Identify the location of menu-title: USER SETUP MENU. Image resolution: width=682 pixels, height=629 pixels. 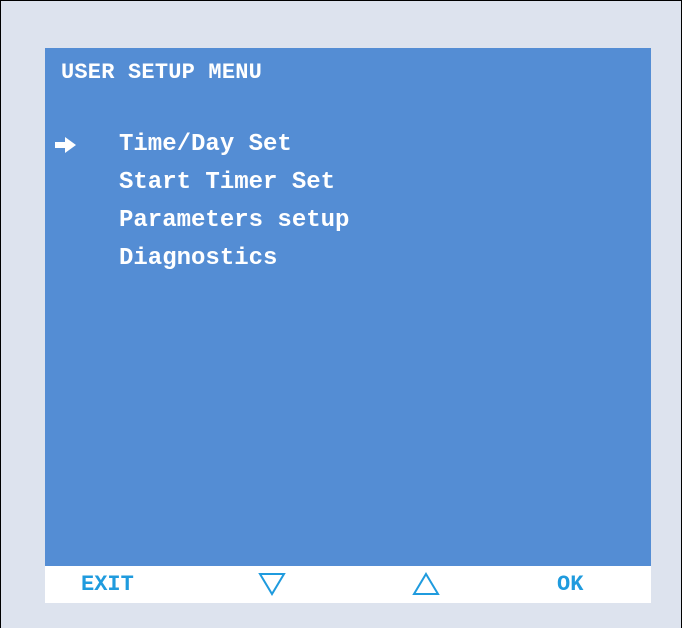
(162, 72).